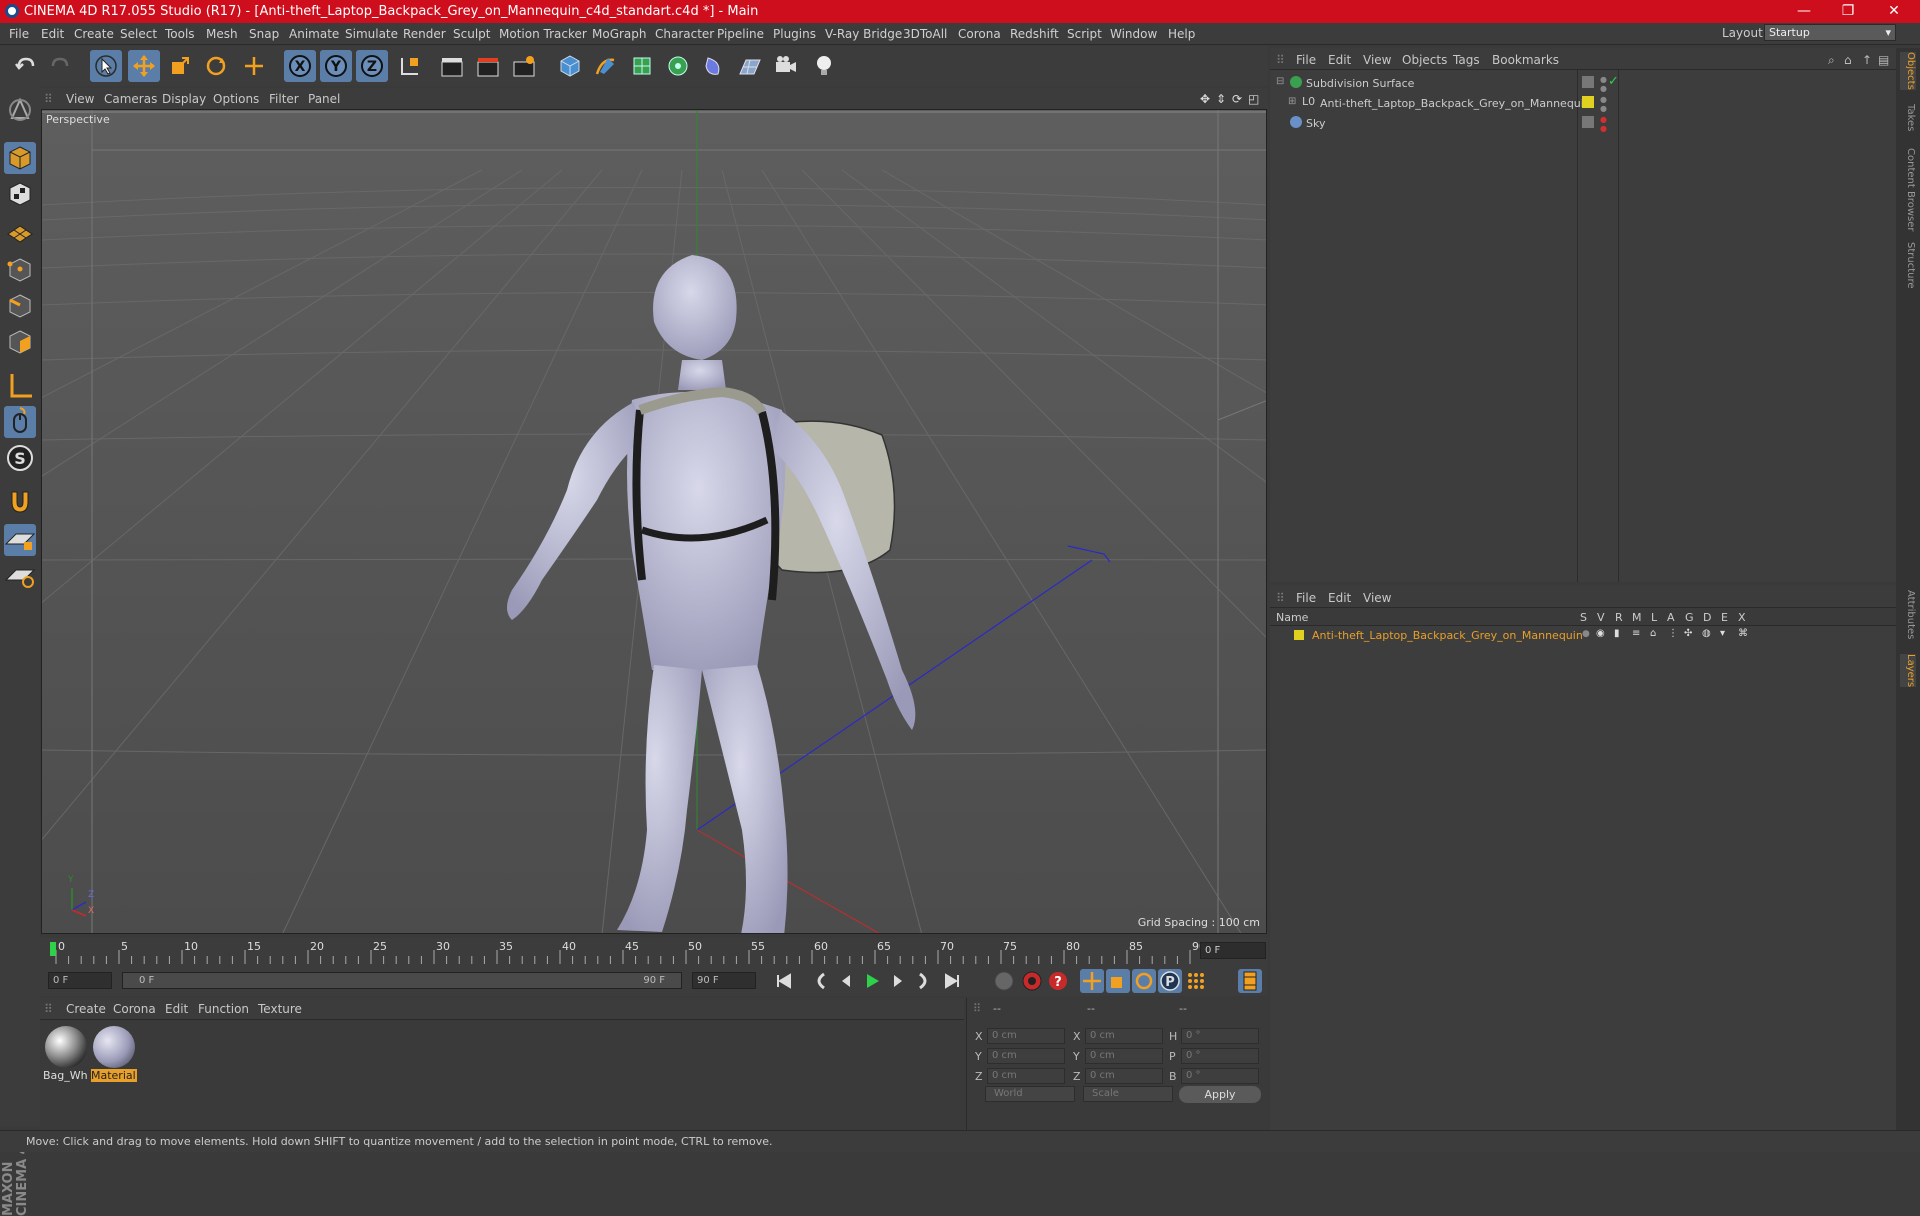 The height and width of the screenshot is (1216, 1920). Describe the element at coordinates (543, 34) in the screenshot. I see `menu-motion-tracker: Motion Tracker` at that location.